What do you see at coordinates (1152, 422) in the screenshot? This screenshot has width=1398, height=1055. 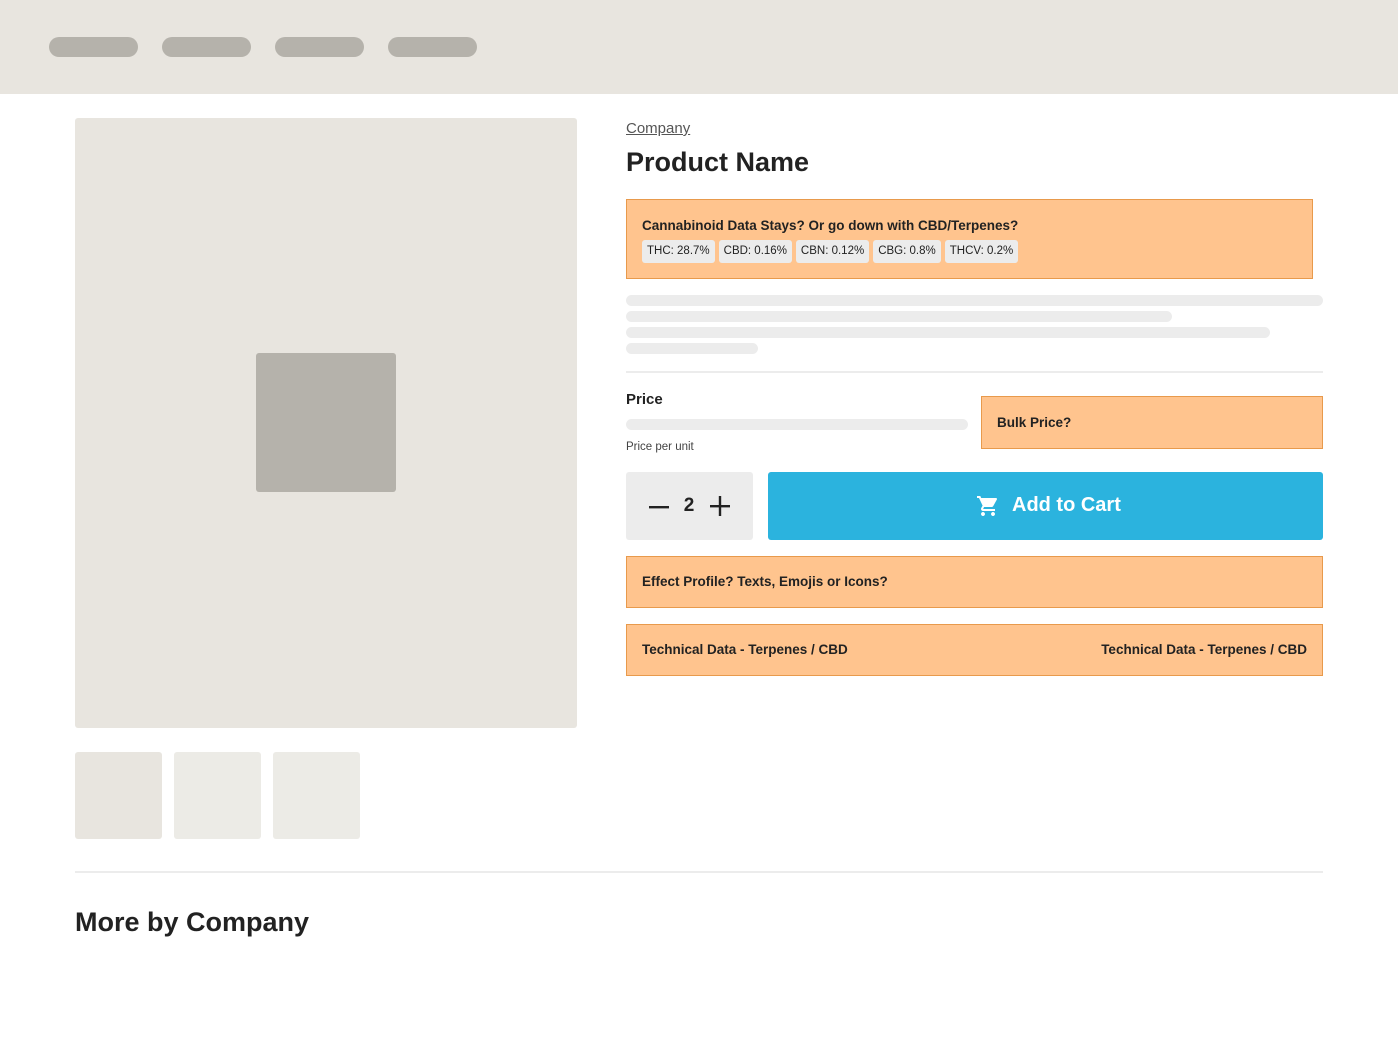 I see `bulk-price-annotation: Bulk Price?` at bounding box center [1152, 422].